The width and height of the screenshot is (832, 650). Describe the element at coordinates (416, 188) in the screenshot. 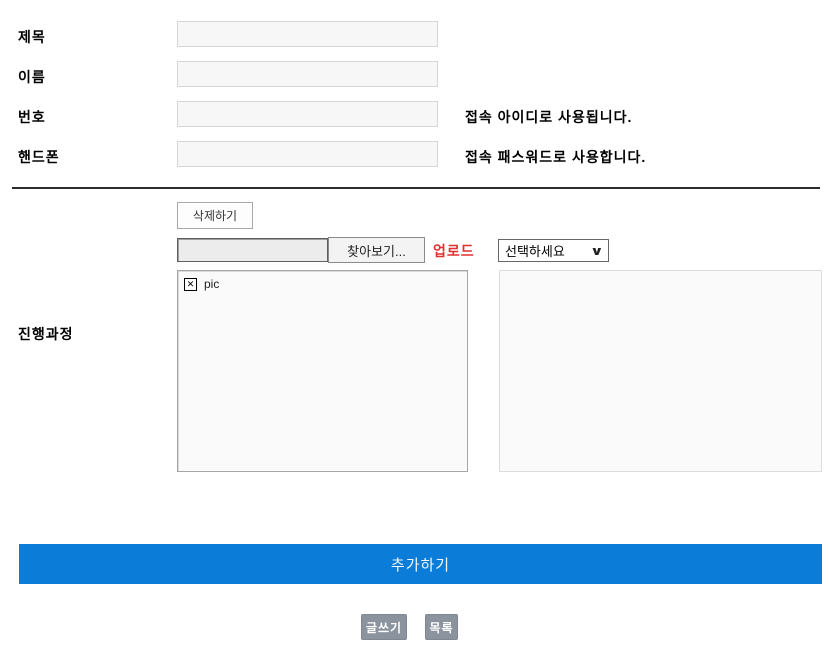

I see `section-divider` at that location.